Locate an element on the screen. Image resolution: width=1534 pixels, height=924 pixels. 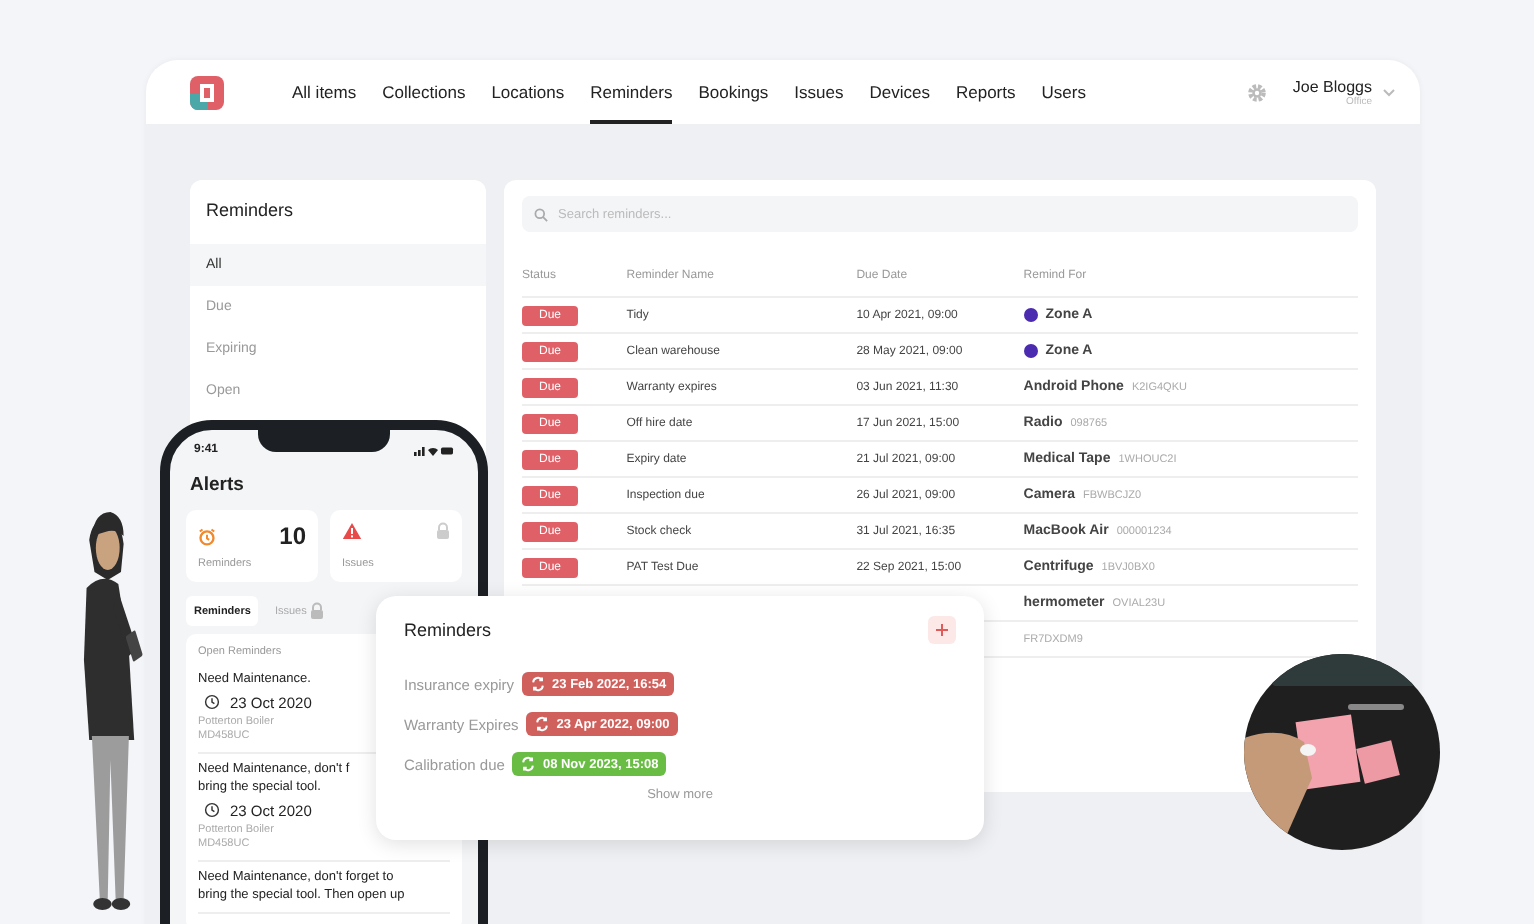
warning-icon is located at coordinates (352, 531).